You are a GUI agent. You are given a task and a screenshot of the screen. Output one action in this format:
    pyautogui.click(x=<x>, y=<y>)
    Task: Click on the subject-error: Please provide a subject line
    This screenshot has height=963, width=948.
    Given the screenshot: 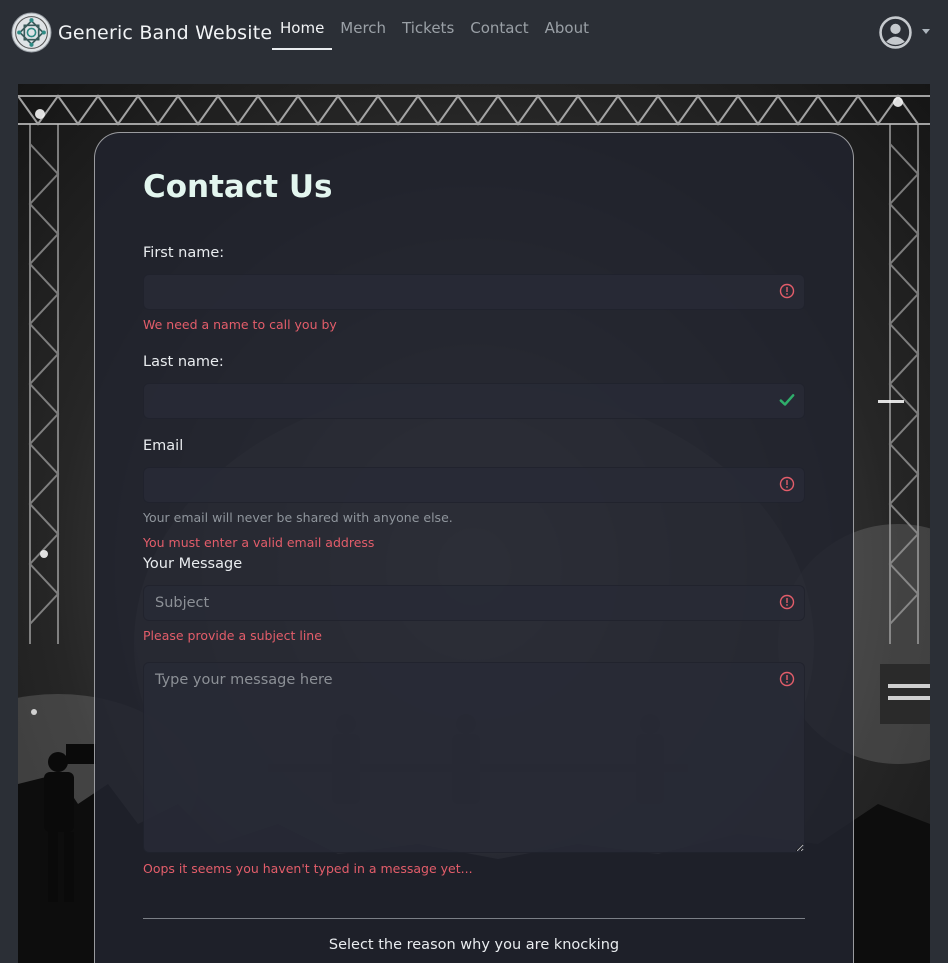 What is the action you would take?
    pyautogui.click(x=232, y=635)
    